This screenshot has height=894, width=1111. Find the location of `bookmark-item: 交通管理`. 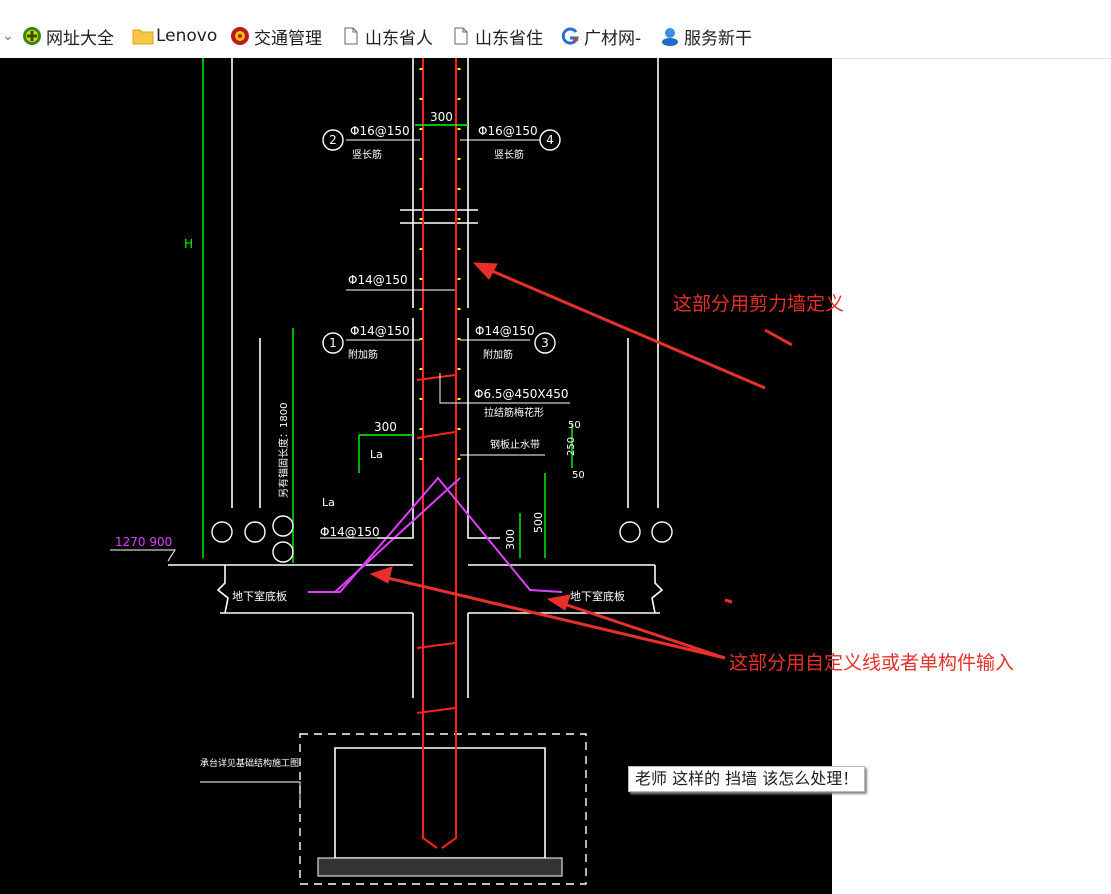

bookmark-item: 交通管理 is located at coordinates (276, 36).